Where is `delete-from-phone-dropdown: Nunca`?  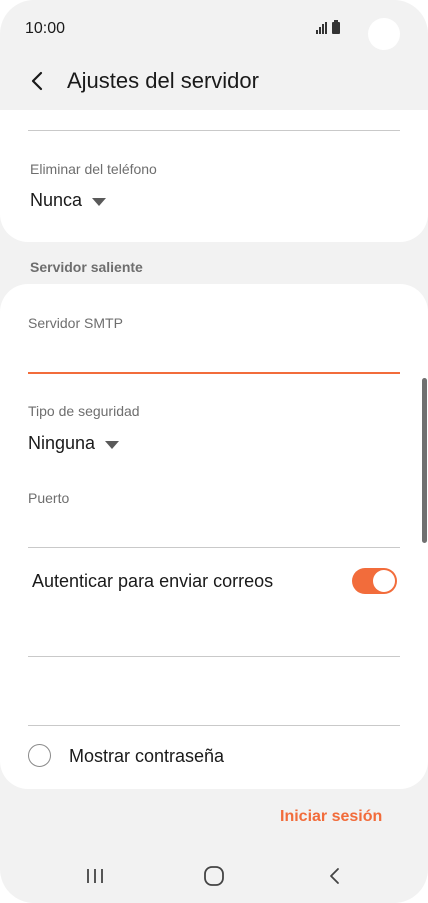 delete-from-phone-dropdown: Nunca is located at coordinates (68, 200).